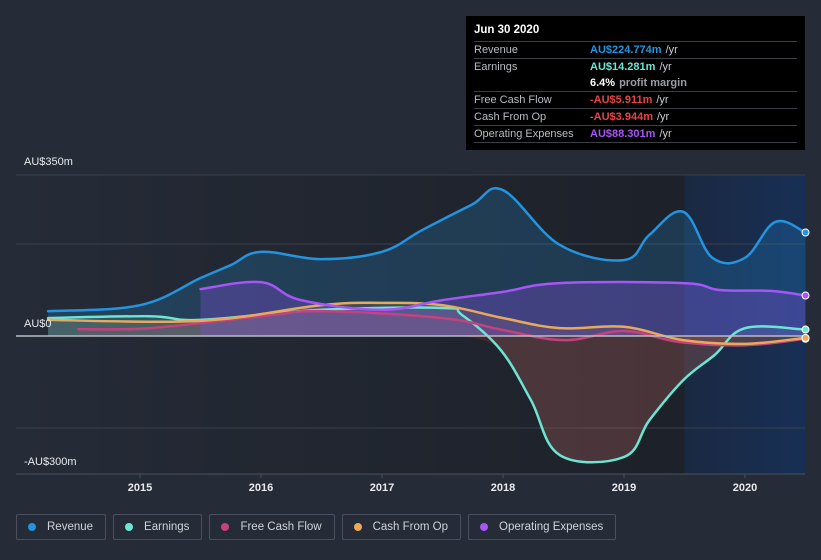 This screenshot has height=560, width=821. What do you see at coordinates (70, 527) in the screenshot?
I see `legend-label: Revenue` at bounding box center [70, 527].